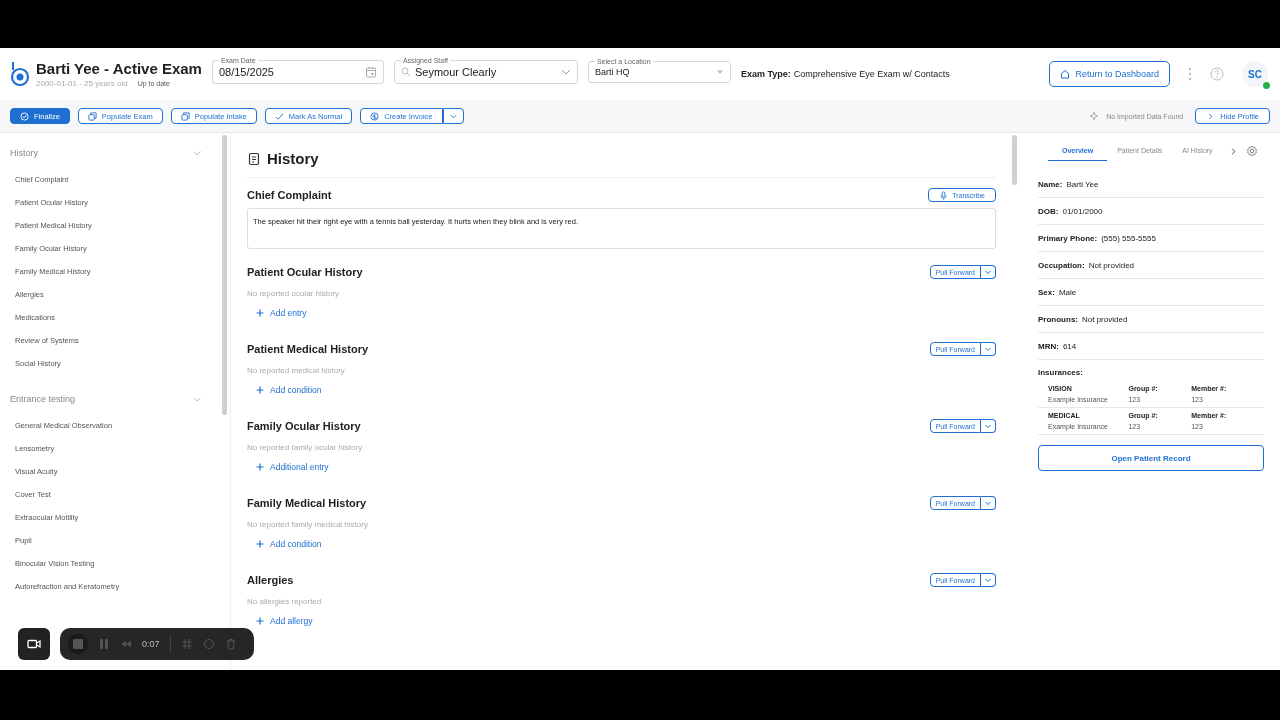 The width and height of the screenshot is (1280, 720). Describe the element at coordinates (1061, 373) in the screenshot. I see `insurances-label: Insurances:` at that location.